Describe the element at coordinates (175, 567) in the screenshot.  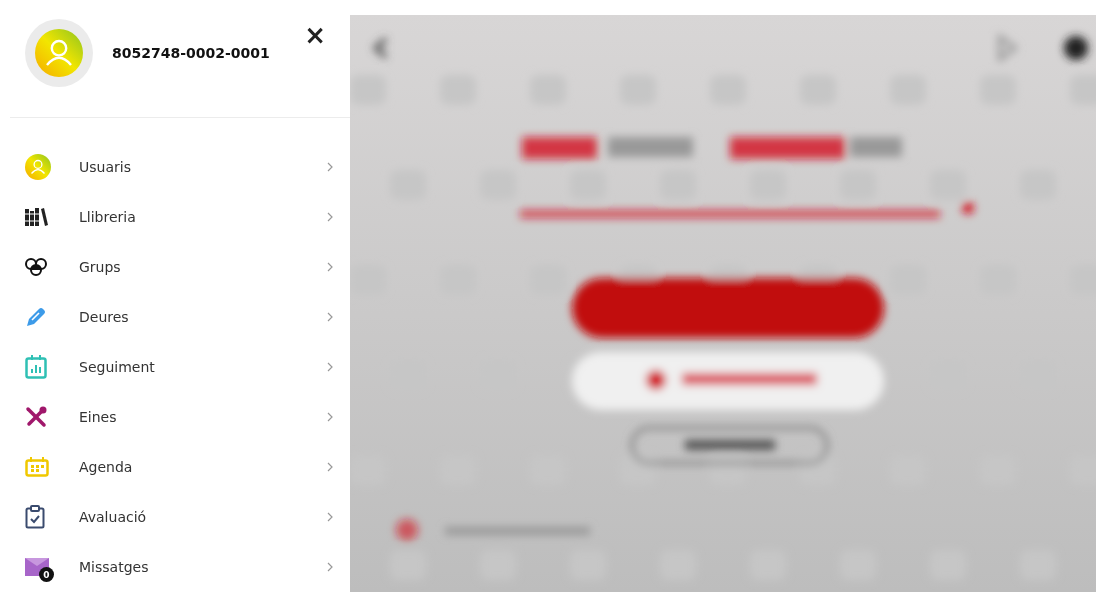
I see `menu-item: 0 Missatges` at that location.